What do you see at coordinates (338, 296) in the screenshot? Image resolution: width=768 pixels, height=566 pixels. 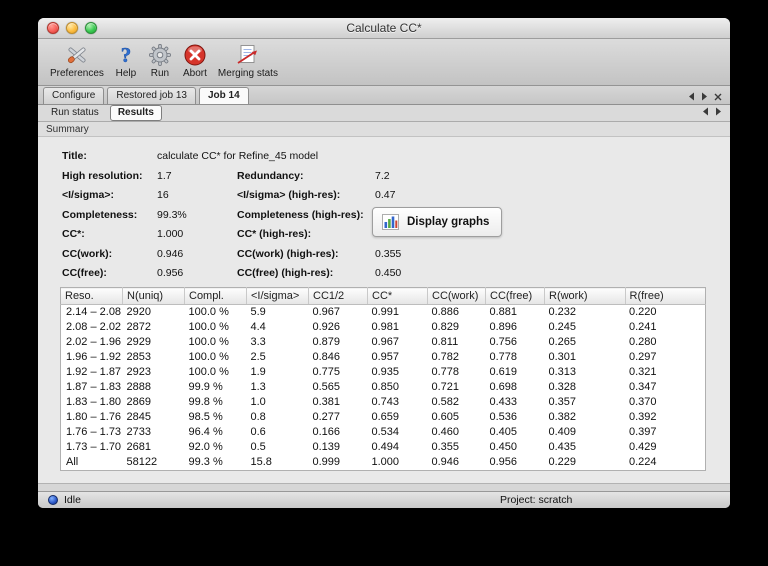 I see `column-header: CC1/2` at bounding box center [338, 296].